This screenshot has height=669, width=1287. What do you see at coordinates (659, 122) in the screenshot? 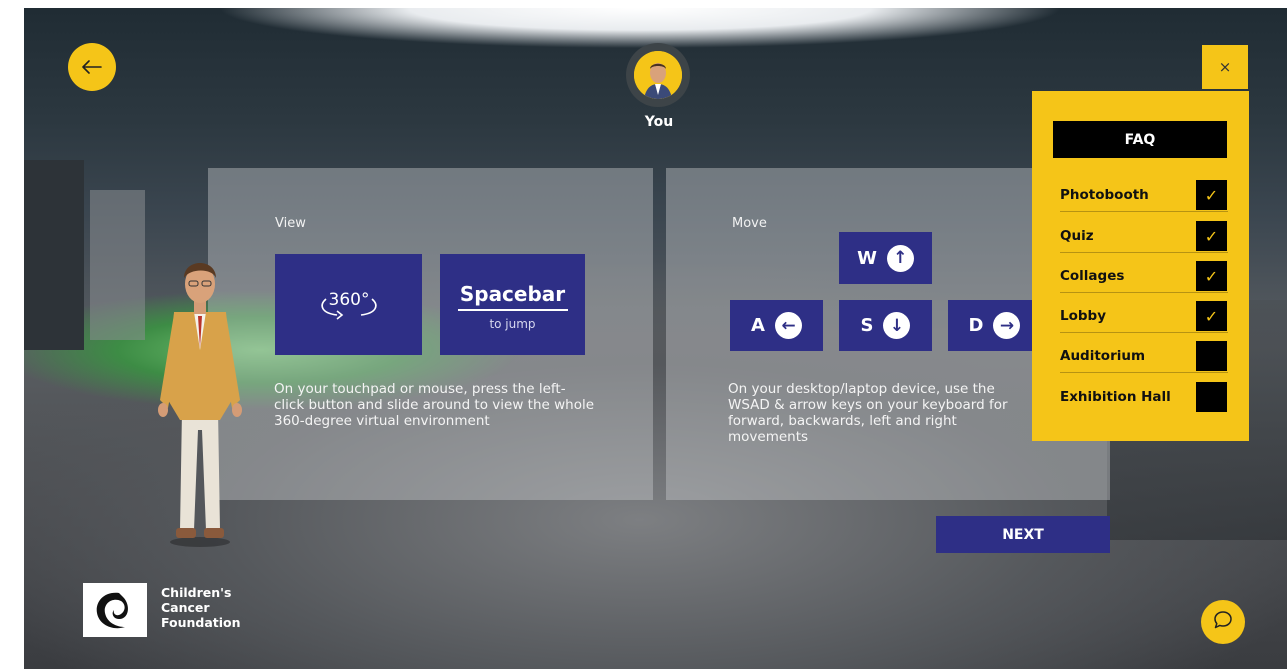
I see `user-name-label: You` at bounding box center [659, 122].